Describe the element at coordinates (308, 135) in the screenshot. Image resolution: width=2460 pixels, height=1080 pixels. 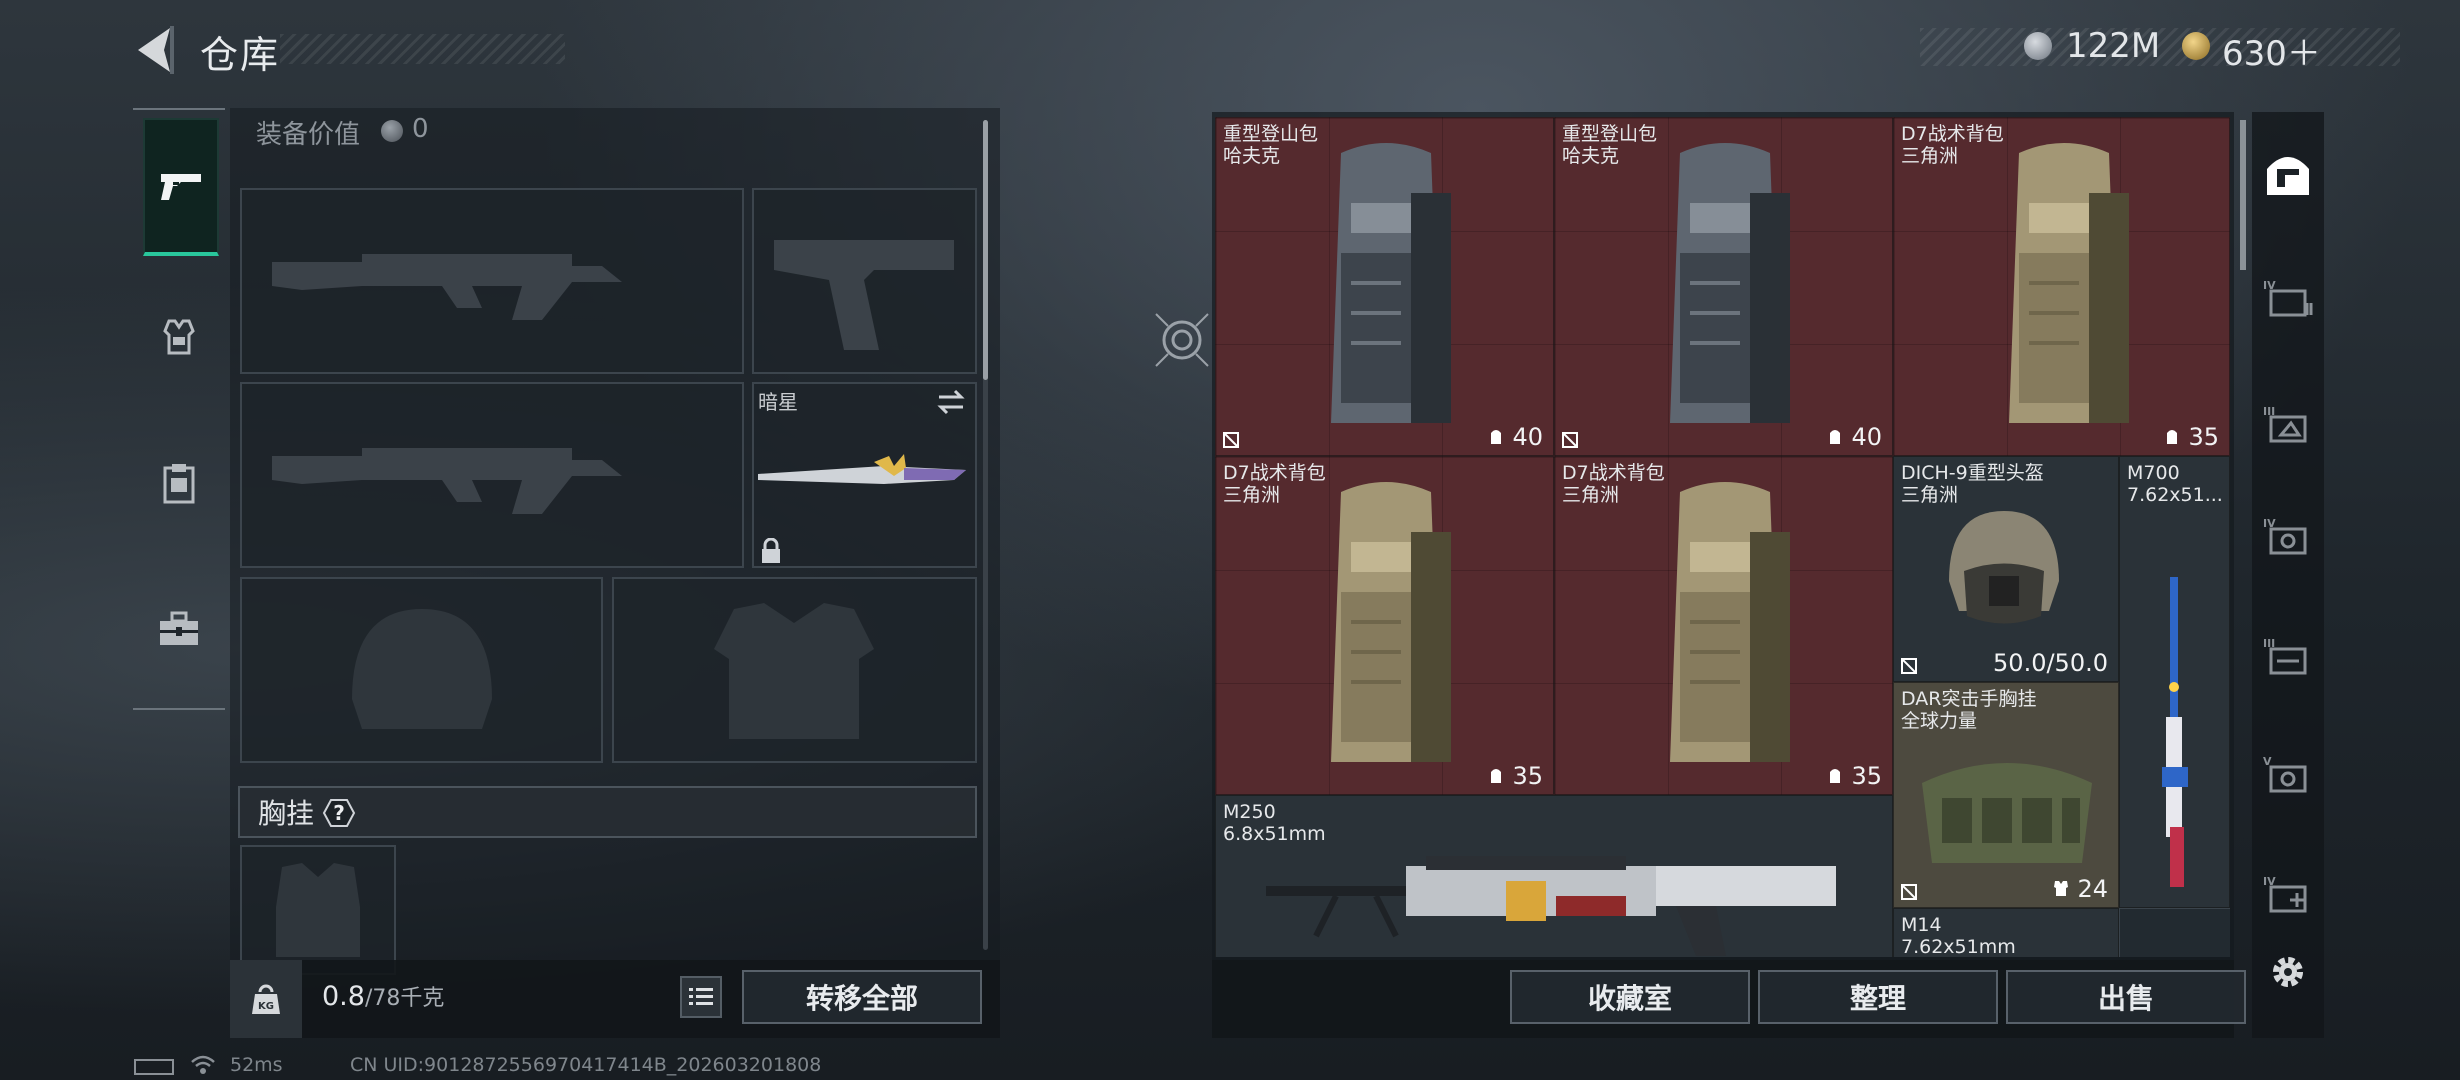
I see `equipment-value-label: 装备价值` at that location.